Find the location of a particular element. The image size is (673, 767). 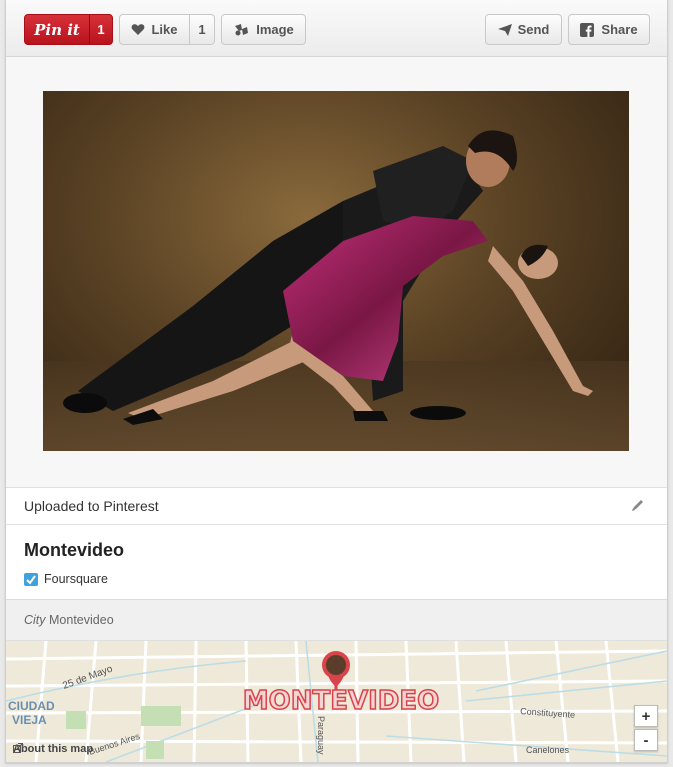

pin-count: 1 is located at coordinates (100, 29).